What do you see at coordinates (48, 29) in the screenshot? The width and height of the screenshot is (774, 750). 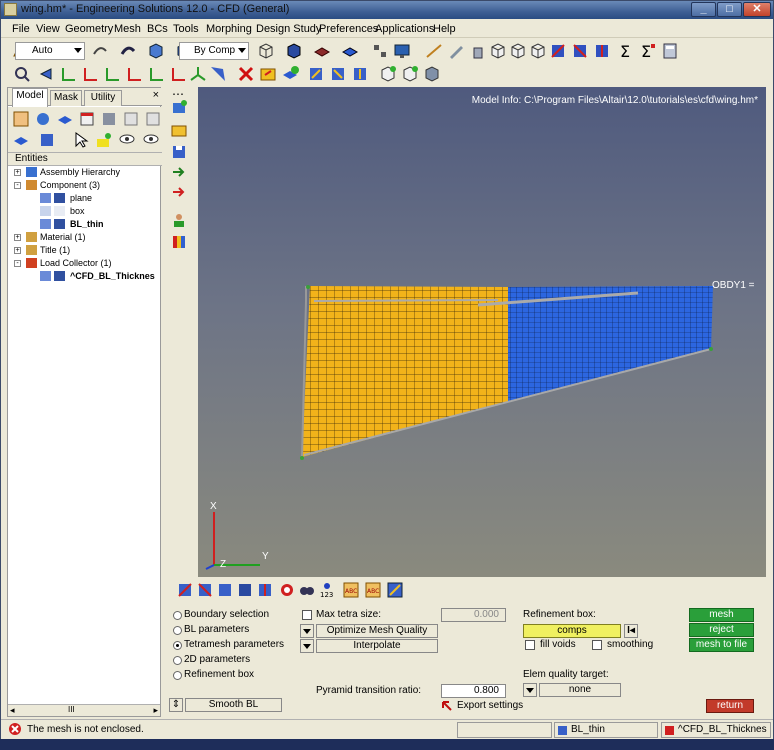 I see `menu-view: View` at bounding box center [48, 29].